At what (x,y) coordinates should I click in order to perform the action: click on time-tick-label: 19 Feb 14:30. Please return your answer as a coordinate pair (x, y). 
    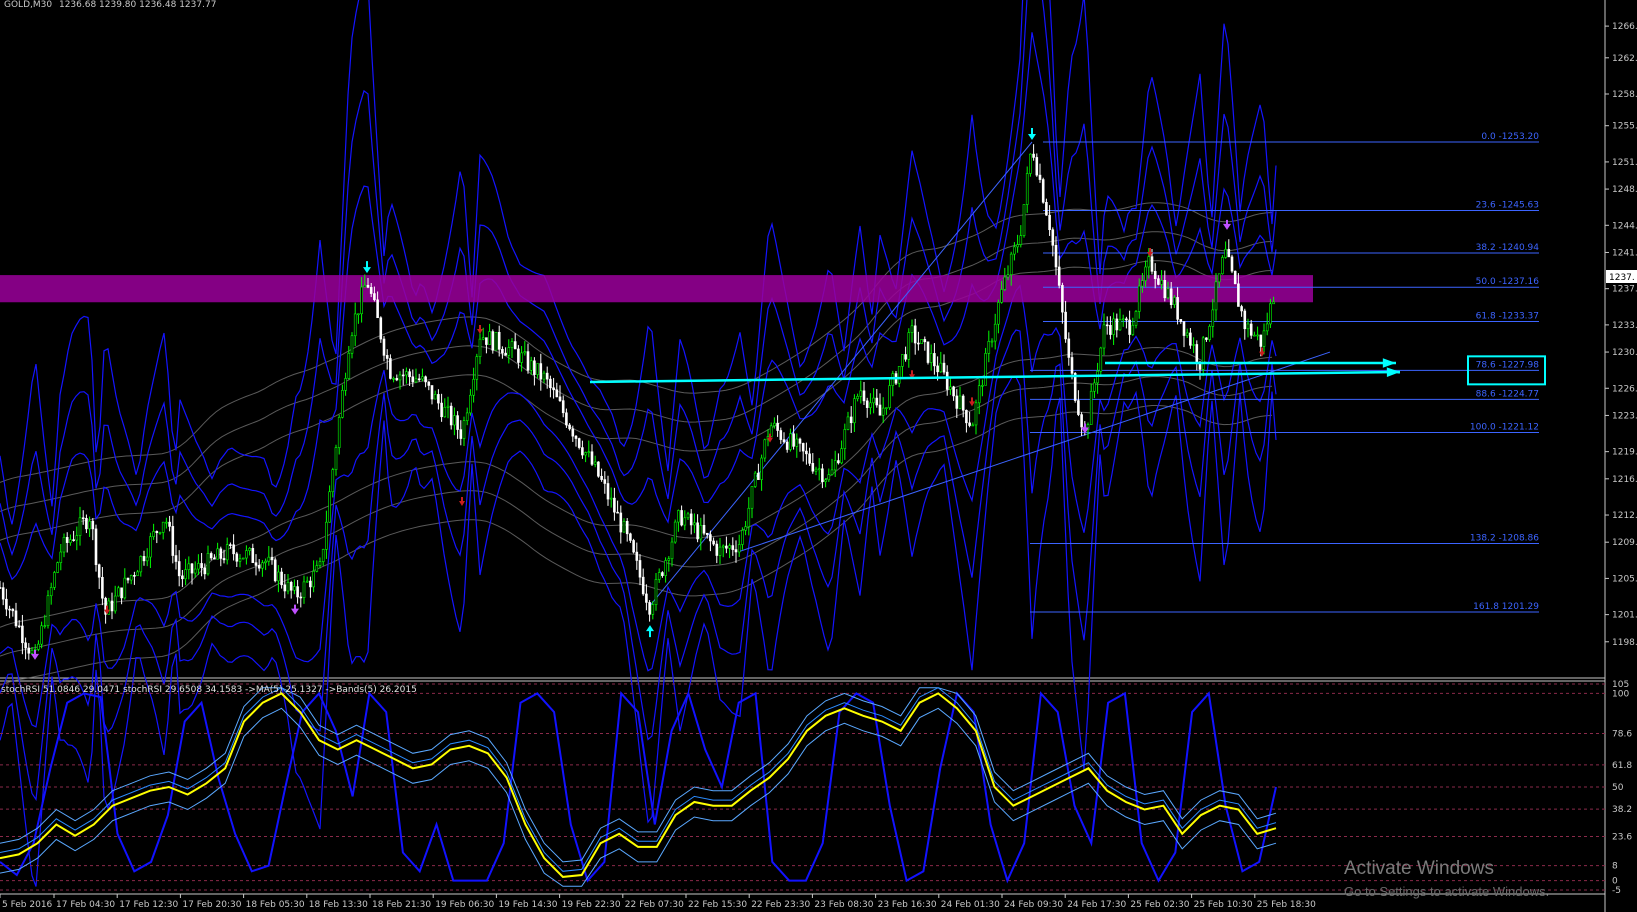
    Looking at the image, I should click on (527, 905).